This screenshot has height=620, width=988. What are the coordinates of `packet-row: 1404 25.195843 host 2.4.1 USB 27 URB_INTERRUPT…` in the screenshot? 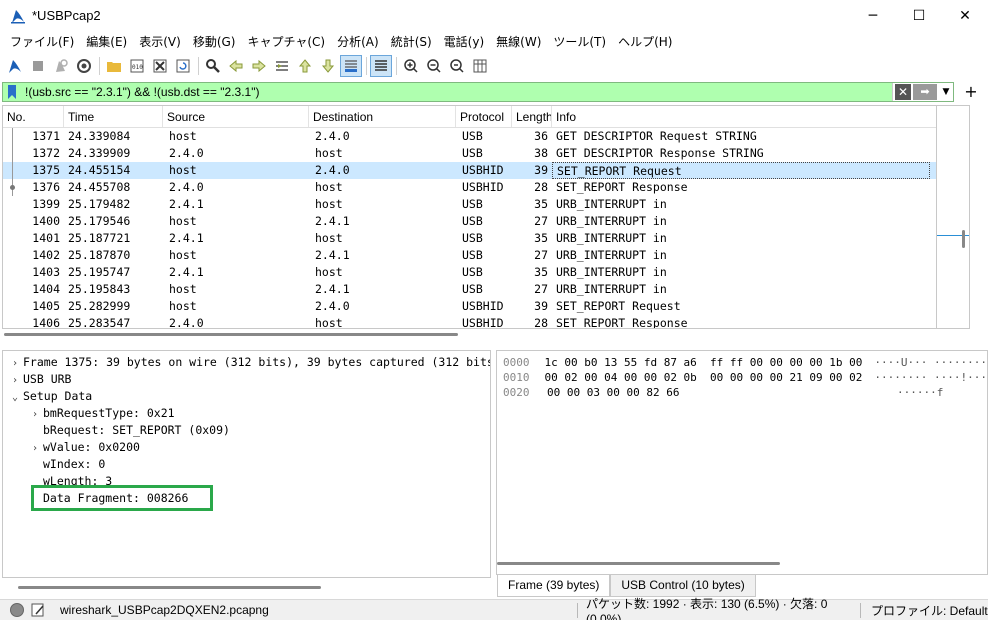 It's located at (486, 289).